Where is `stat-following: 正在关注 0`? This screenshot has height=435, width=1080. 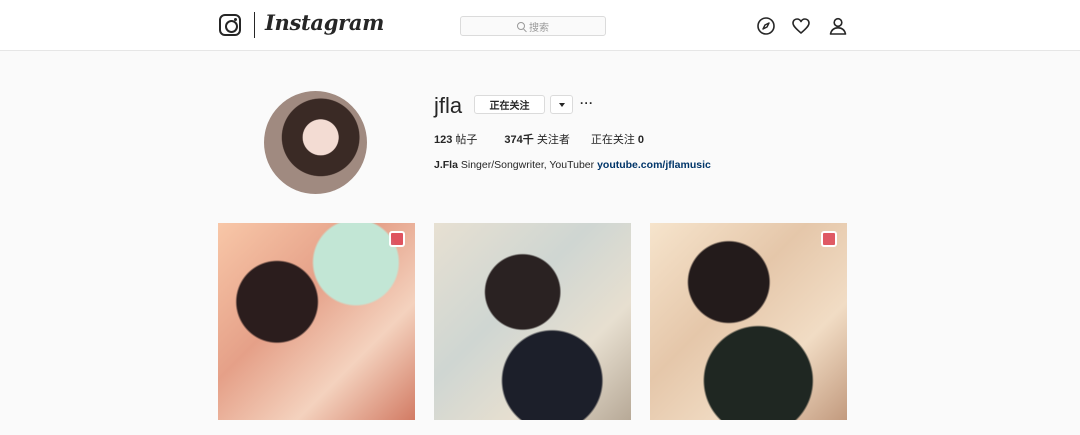 stat-following: 正在关注 0 is located at coordinates (617, 139).